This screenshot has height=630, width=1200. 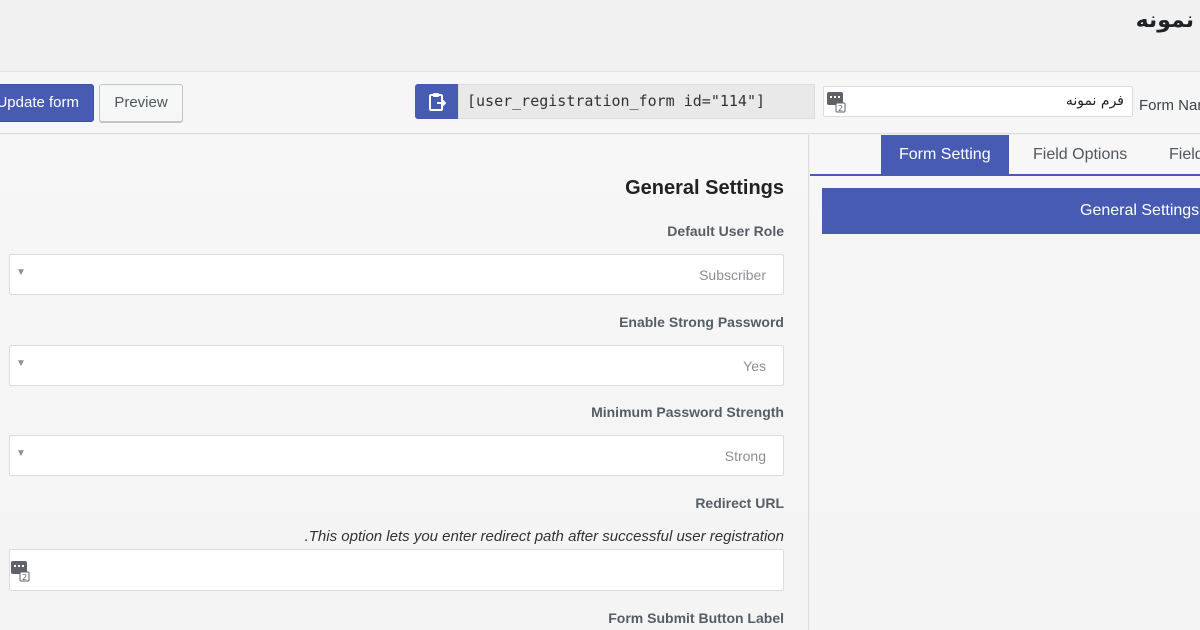 What do you see at coordinates (1175, 155) in the screenshot?
I see `tab-field: Field` at bounding box center [1175, 155].